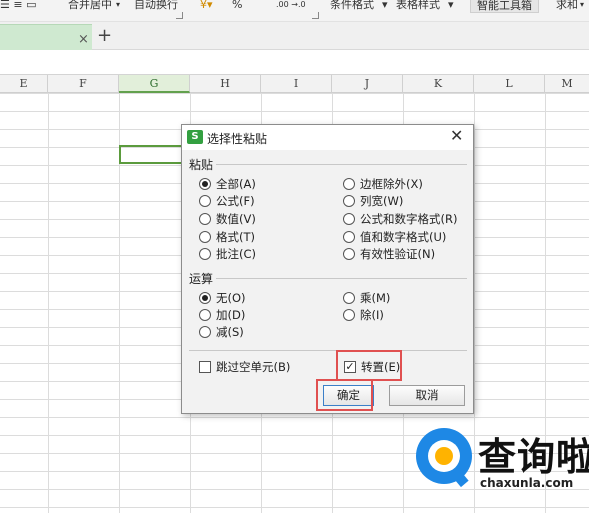 The image size is (589, 513). Describe the element at coordinates (385, 6) in the screenshot. I see `cond-format-dropdown-icon: ▾` at that location.